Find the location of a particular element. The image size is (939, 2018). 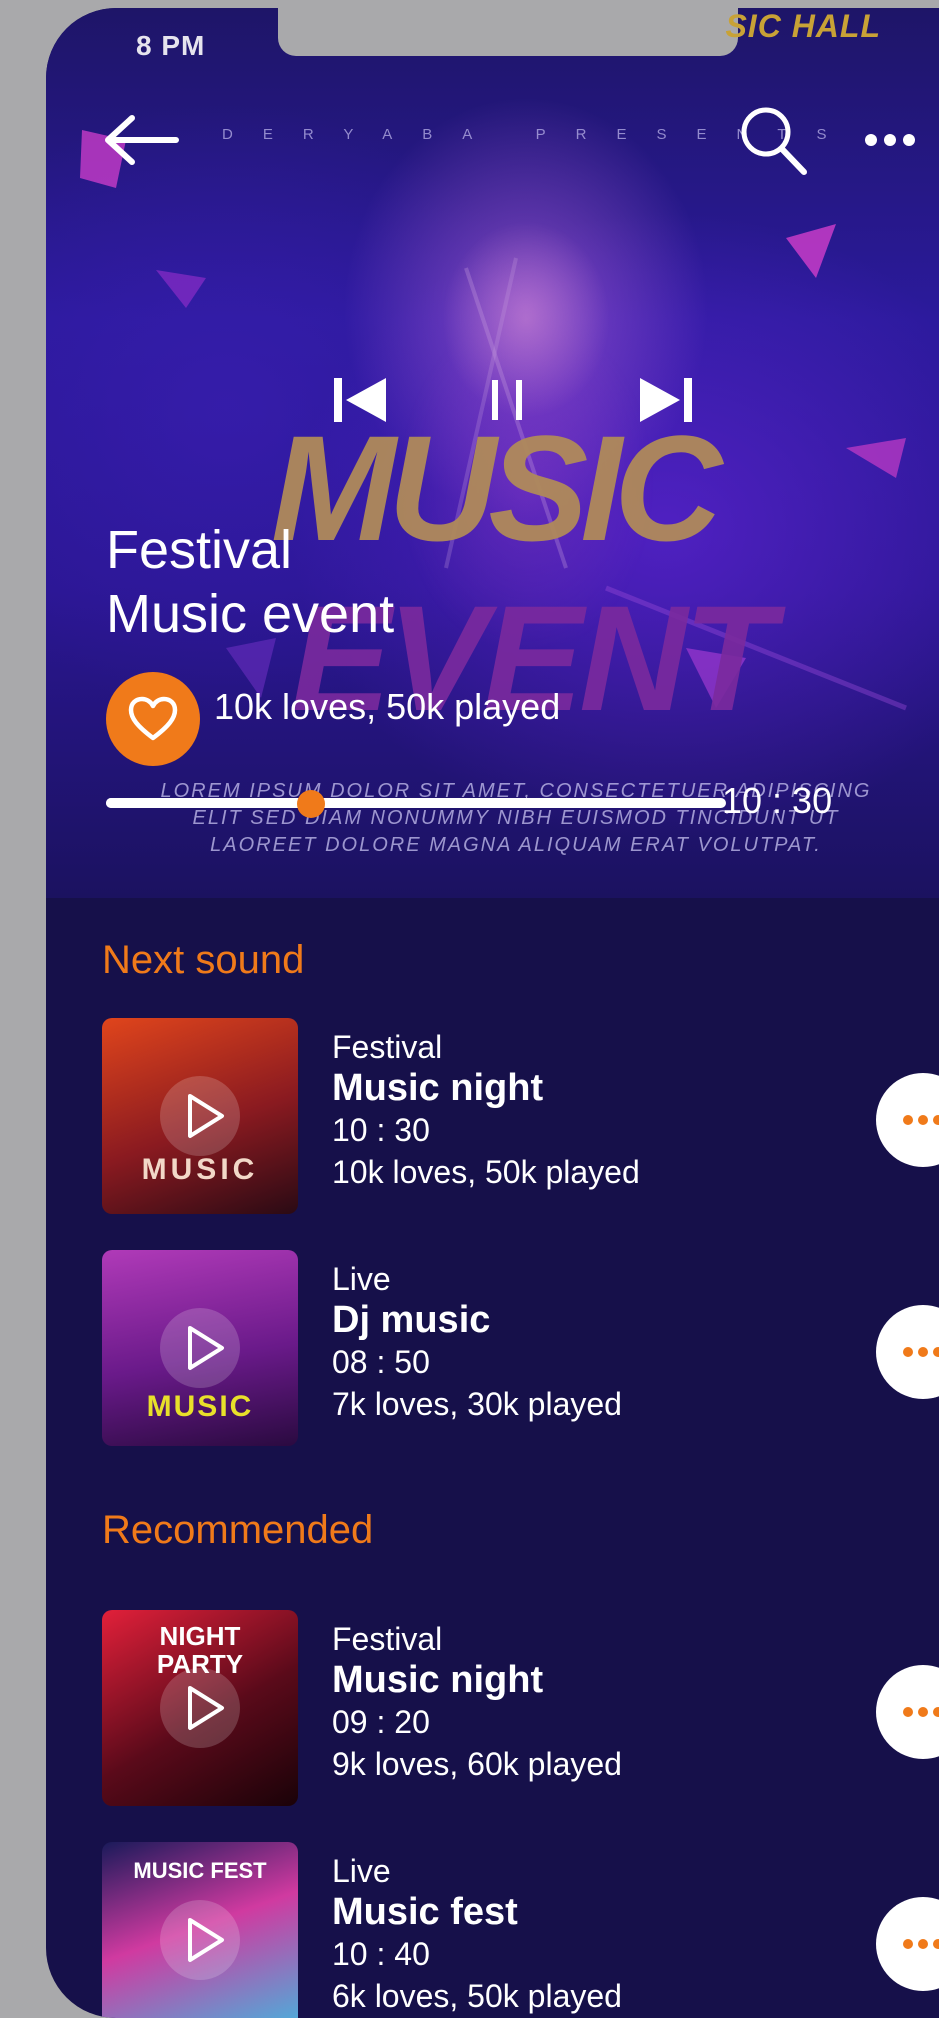

next-track-icon is located at coordinates (666, 400).